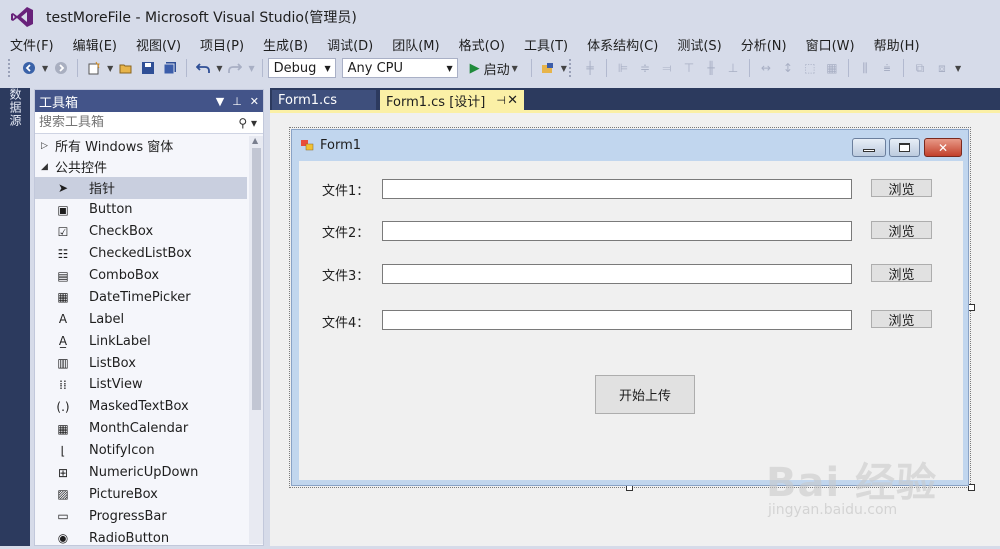  I want to click on scrollbar-thumb, so click(256, 279).